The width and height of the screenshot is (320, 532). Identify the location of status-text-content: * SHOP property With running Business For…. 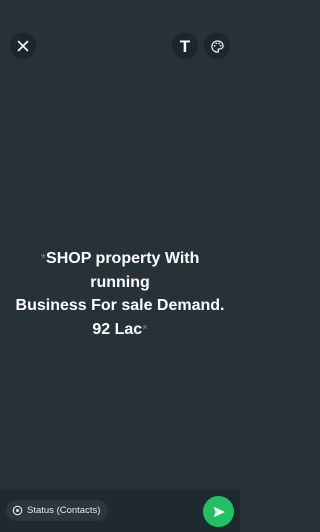
(120, 294).